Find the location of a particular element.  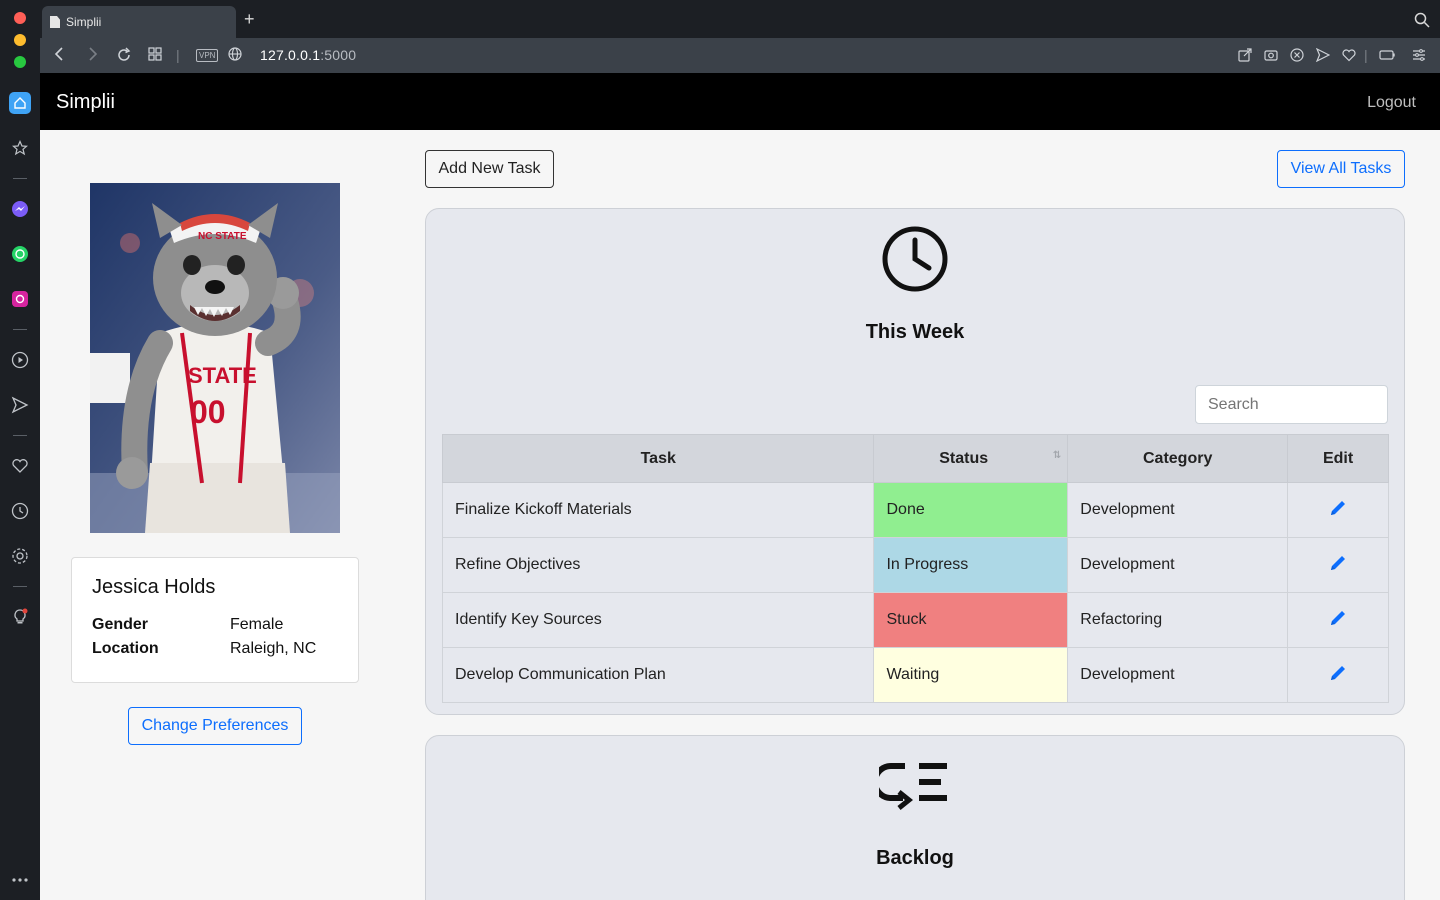

logout-link: Logout is located at coordinates (1391, 103).